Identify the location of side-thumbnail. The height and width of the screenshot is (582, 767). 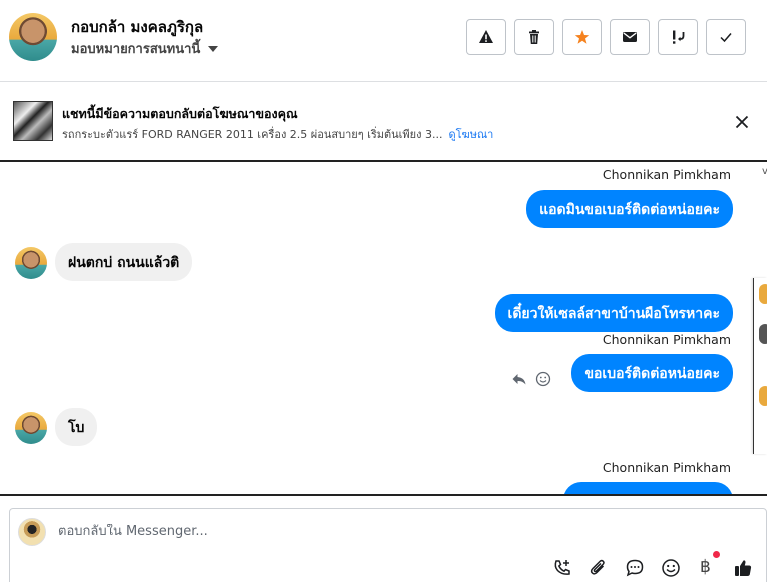
(763, 334).